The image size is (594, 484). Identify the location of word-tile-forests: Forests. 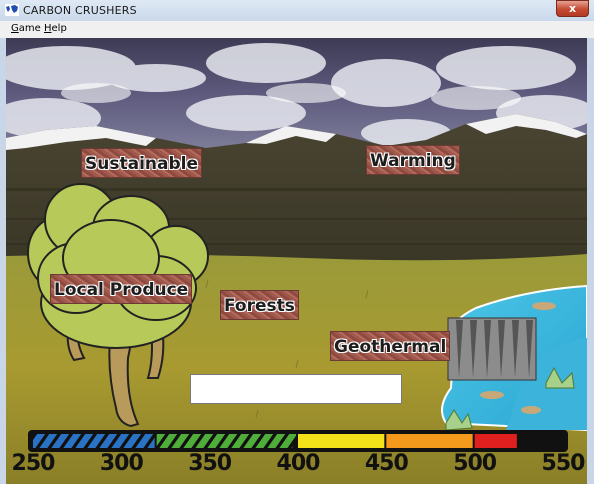
(259, 305).